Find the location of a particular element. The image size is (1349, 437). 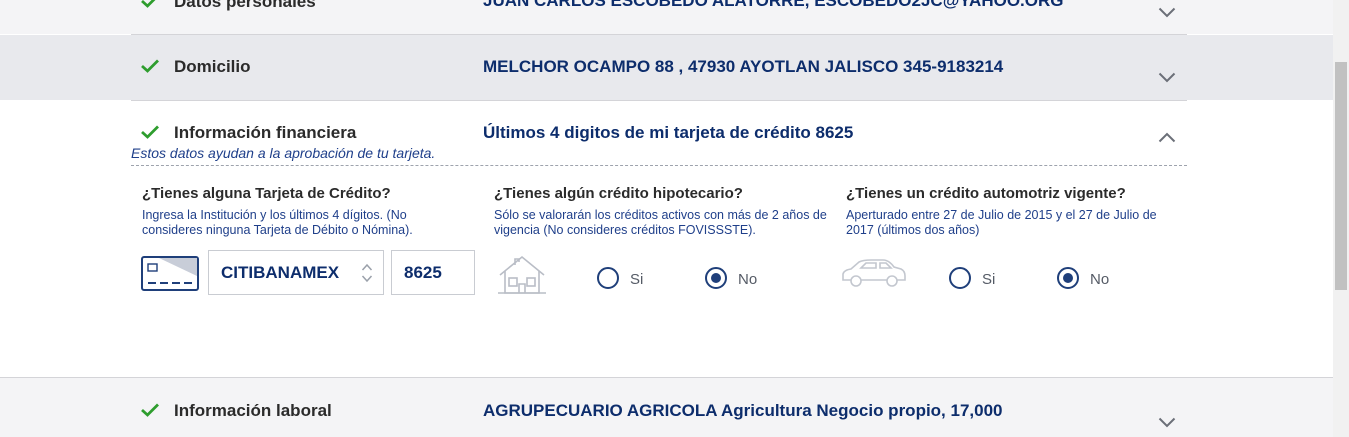

section-title: Información laboral is located at coordinates (253, 410).